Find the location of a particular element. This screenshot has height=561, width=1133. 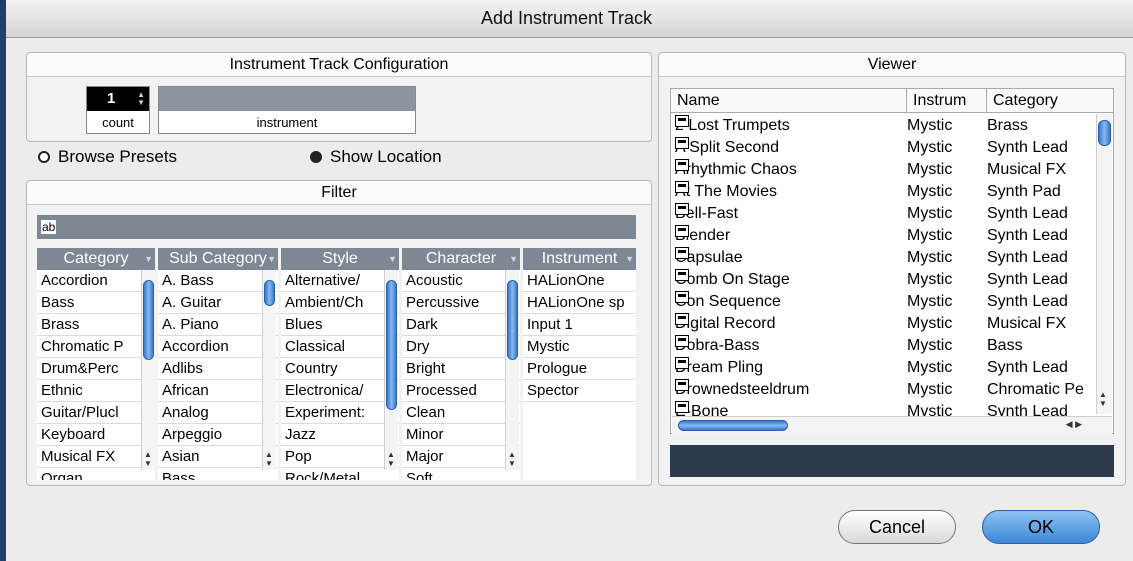

show-location-radio: Show Location is located at coordinates (376, 157).